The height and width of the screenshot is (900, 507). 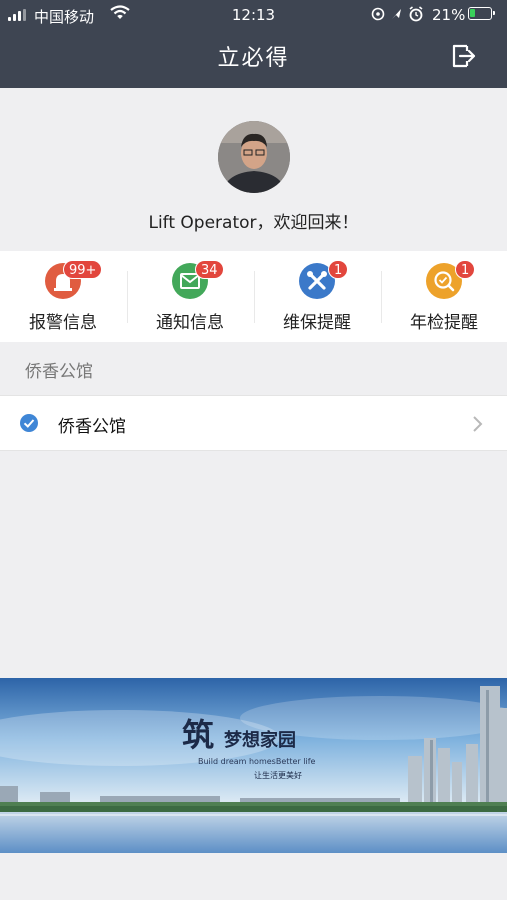 What do you see at coordinates (253, 44) in the screenshot?
I see `app-header: 中国移动 12:13 21% 立必得` at bounding box center [253, 44].